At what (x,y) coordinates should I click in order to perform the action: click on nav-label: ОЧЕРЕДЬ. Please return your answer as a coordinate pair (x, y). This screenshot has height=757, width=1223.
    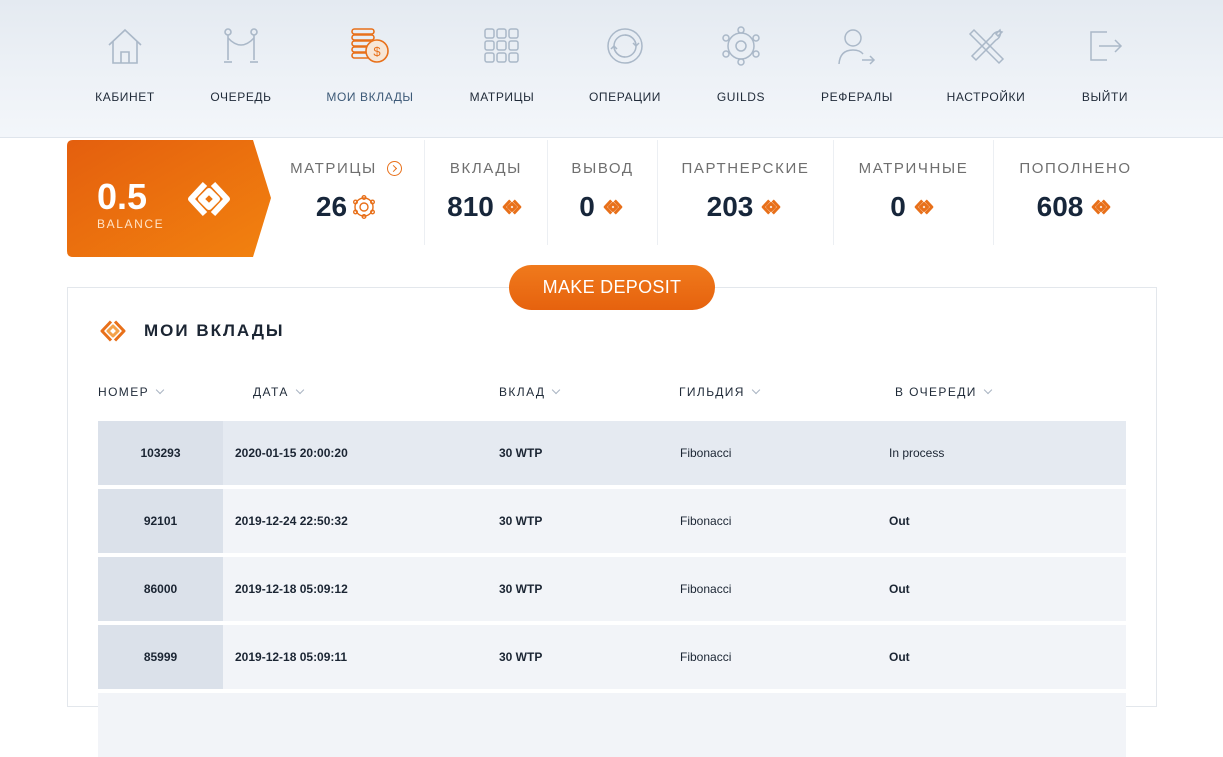
    Looking at the image, I should click on (241, 97).